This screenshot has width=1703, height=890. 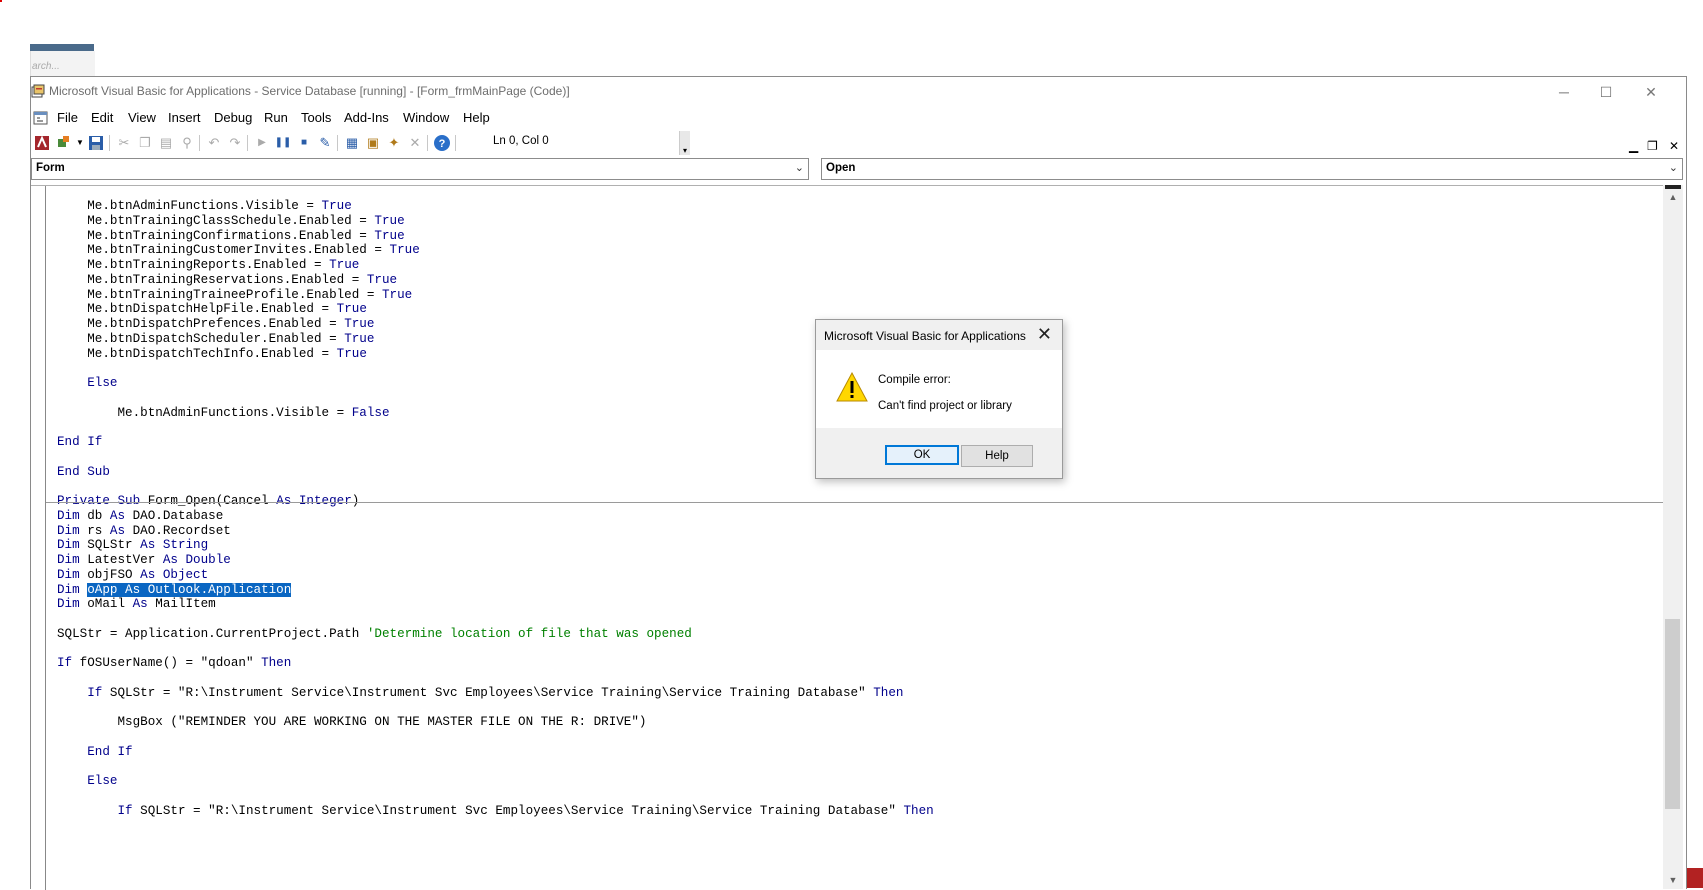 What do you see at coordinates (366, 117) in the screenshot?
I see `menu-add-ins: Add-Ins` at bounding box center [366, 117].